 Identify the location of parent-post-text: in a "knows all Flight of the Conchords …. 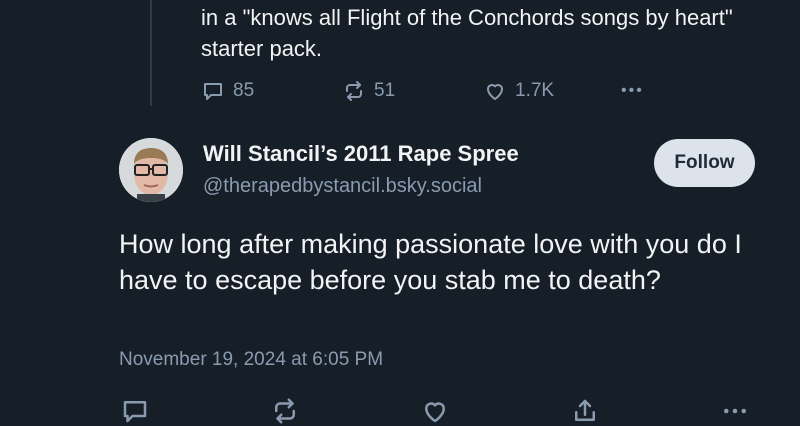
(467, 33).